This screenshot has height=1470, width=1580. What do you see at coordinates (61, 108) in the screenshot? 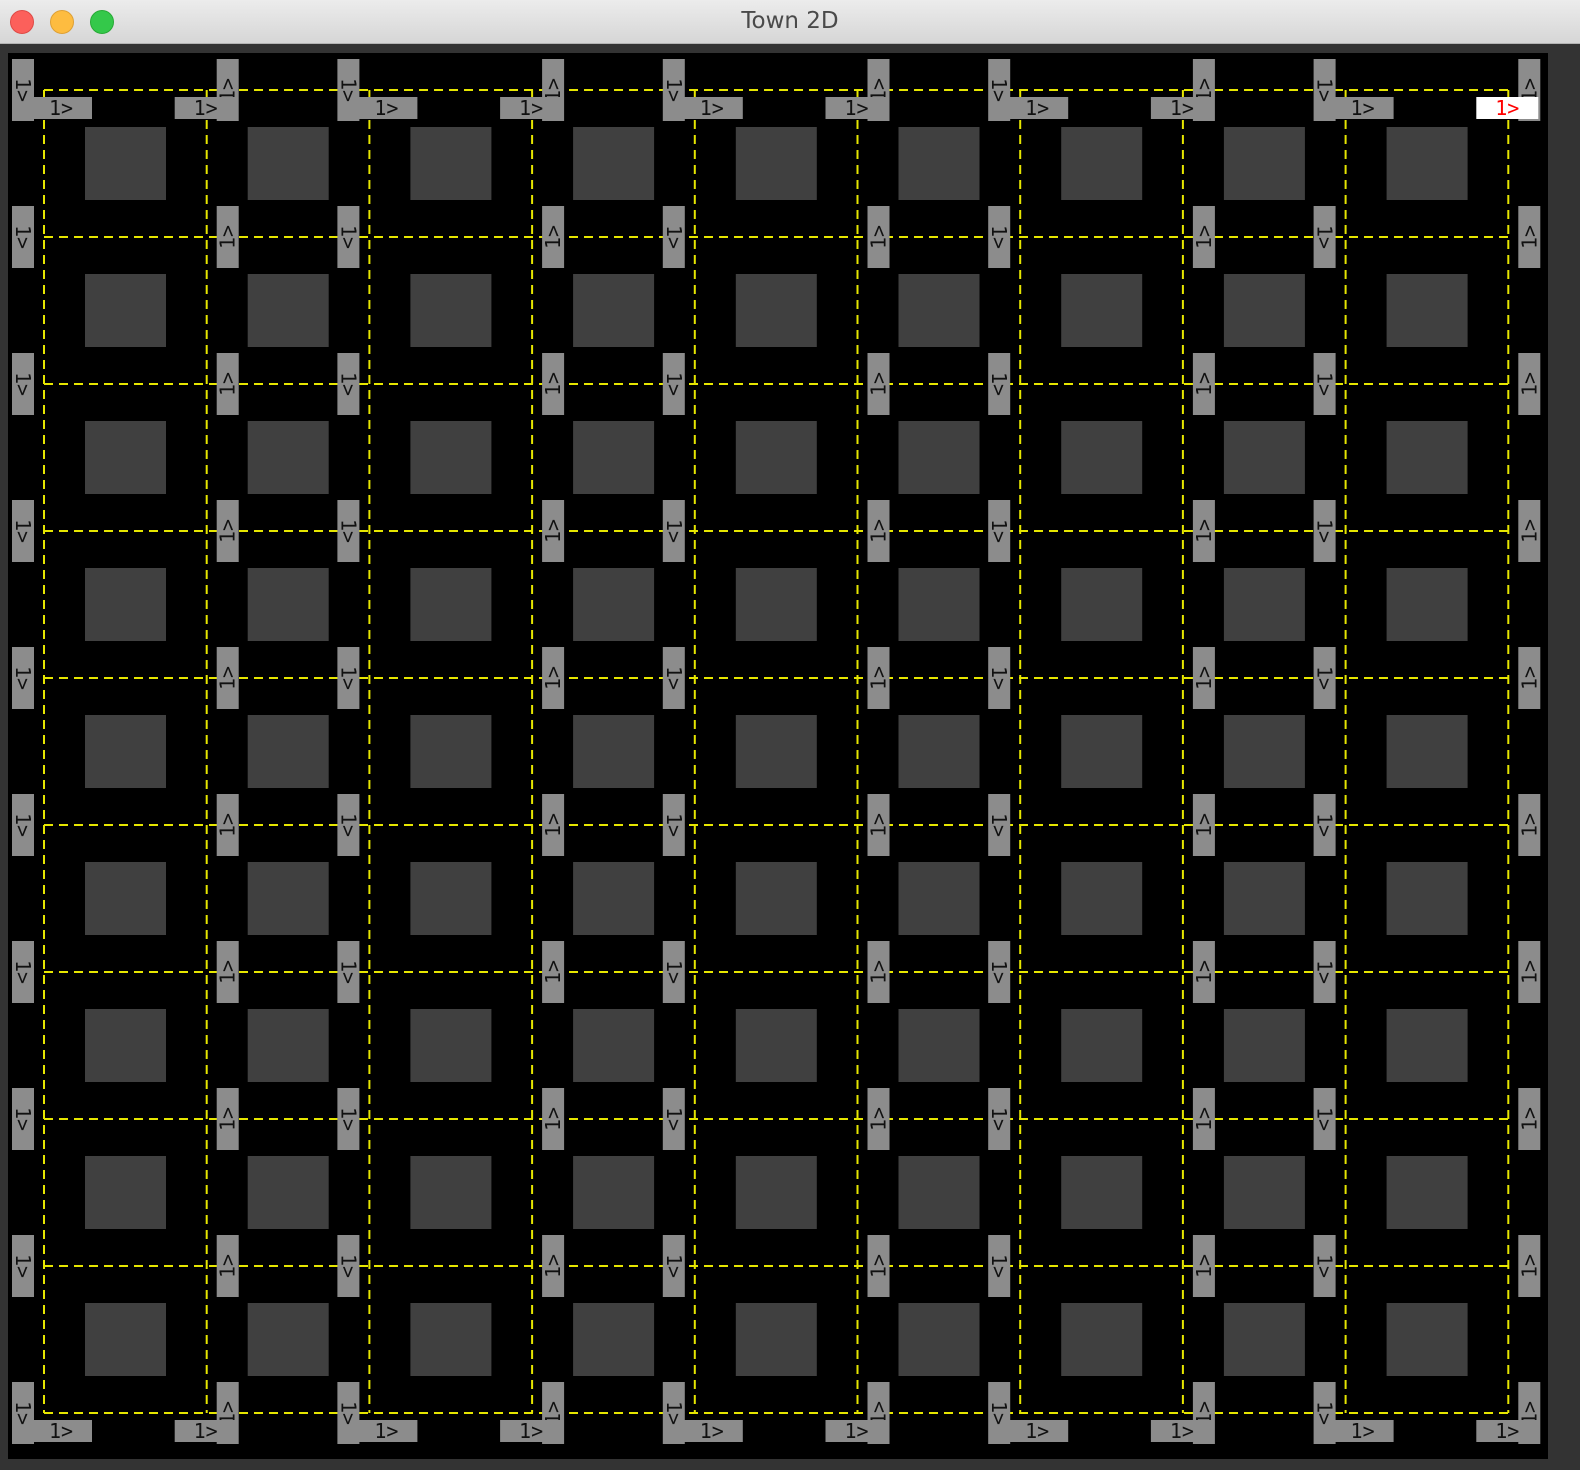
I see `traffic-sign-top-1: 1>` at bounding box center [61, 108].